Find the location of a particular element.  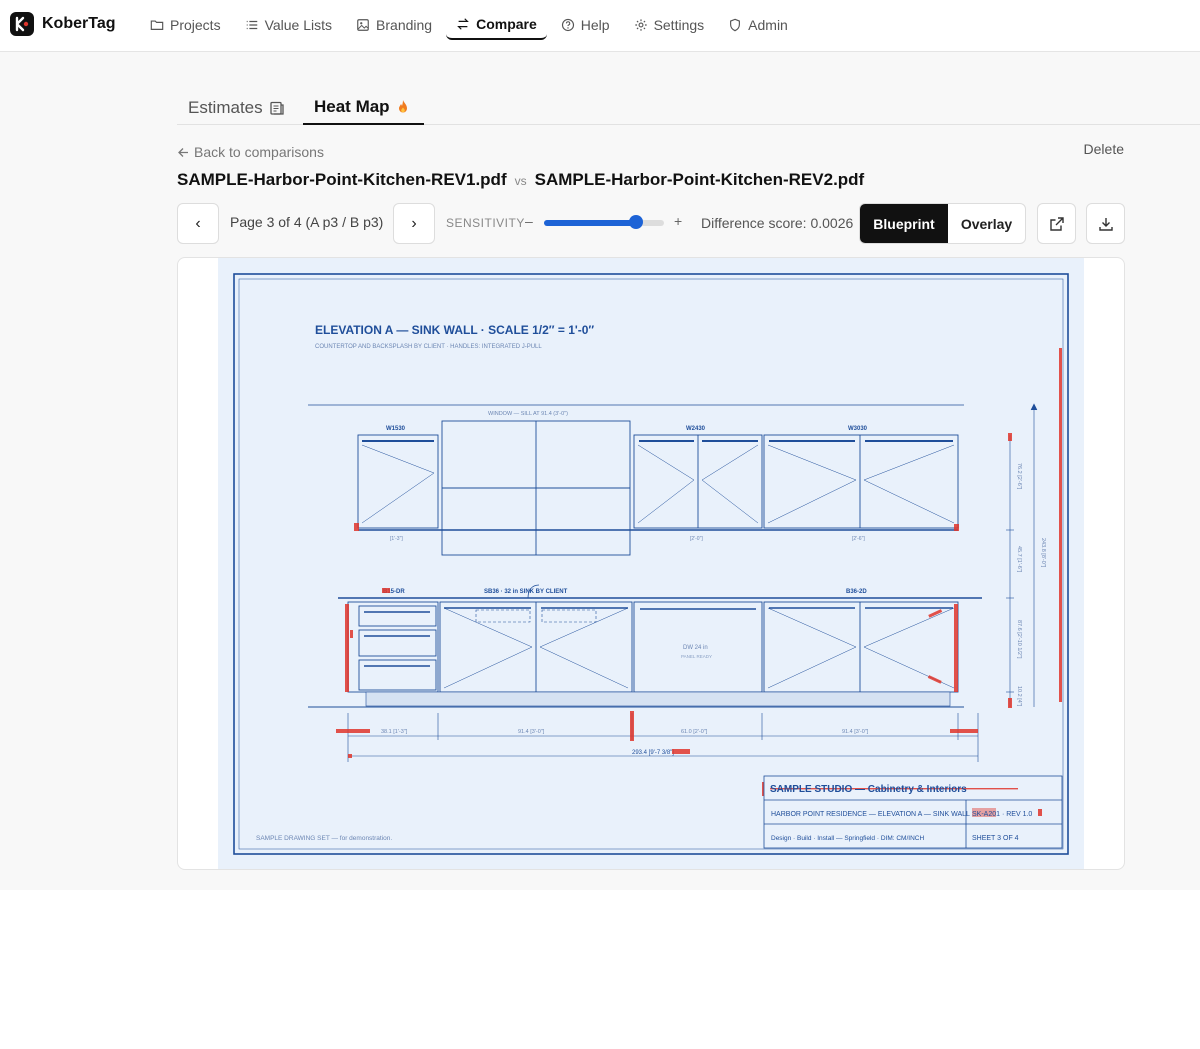

arrow-left-icon is located at coordinates (183, 152).